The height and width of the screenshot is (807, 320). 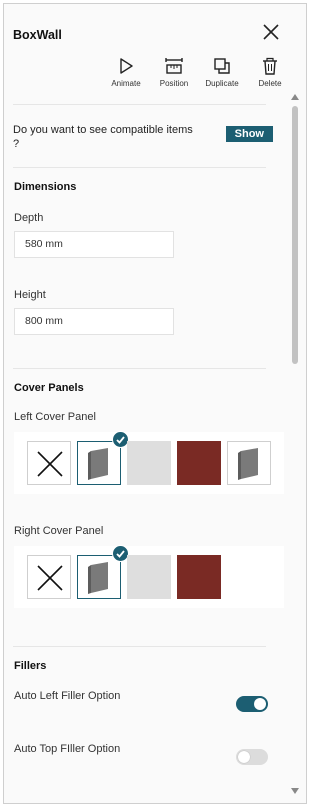 I want to click on close-icon, so click(x=271, y=32).